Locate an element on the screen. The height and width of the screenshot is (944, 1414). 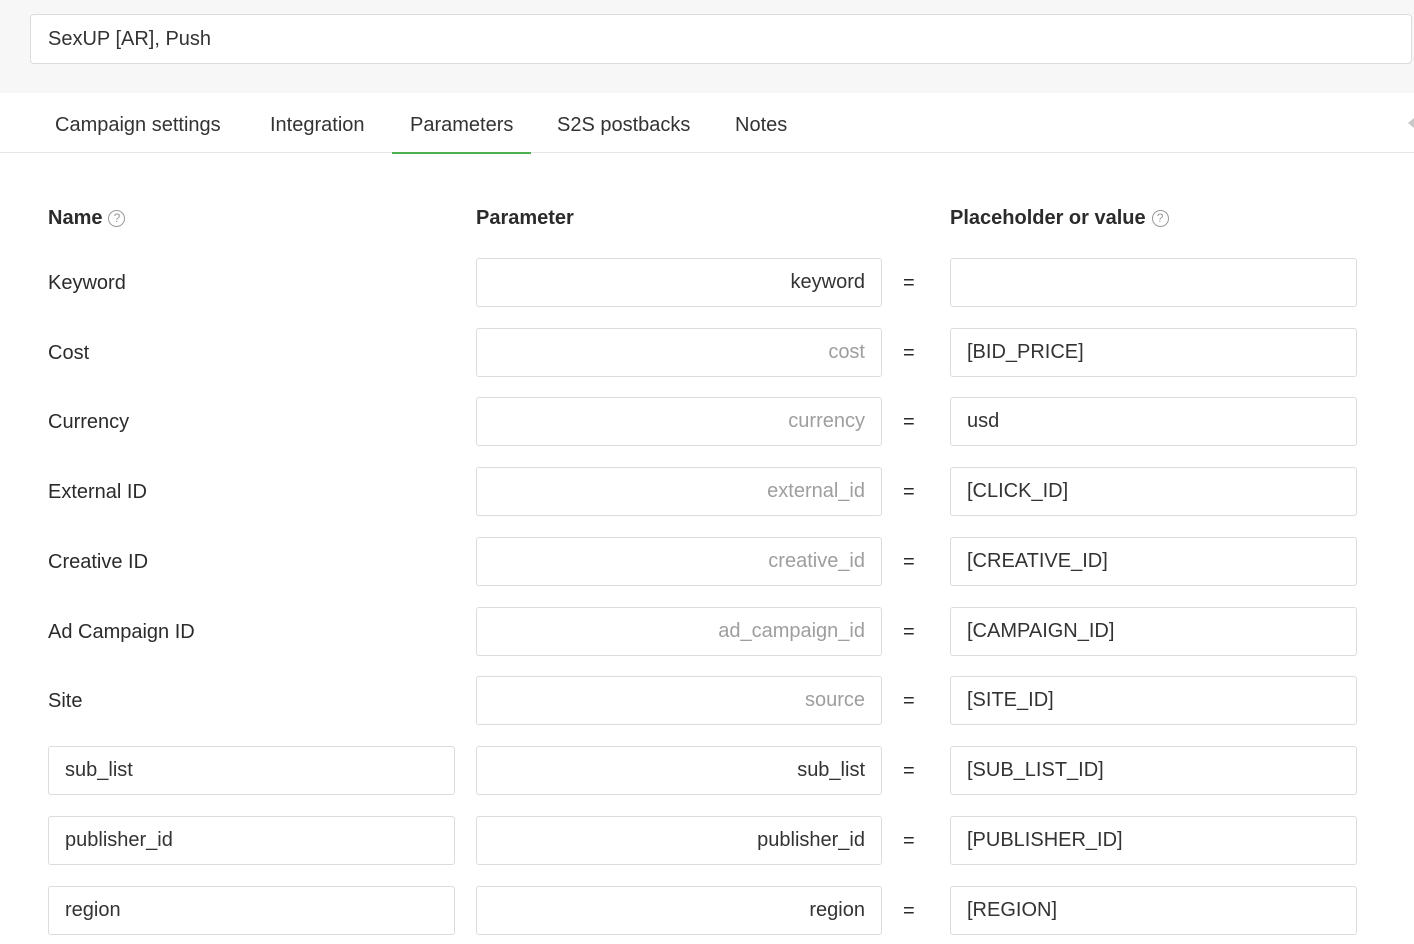
name-column-header: Name ? is located at coordinates (87, 218).